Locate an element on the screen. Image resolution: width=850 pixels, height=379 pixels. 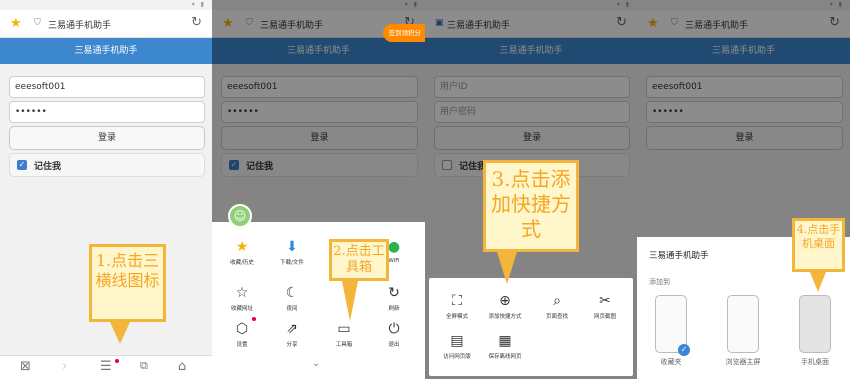
menu-label: 下载/文件 is located at coordinates (292, 263).